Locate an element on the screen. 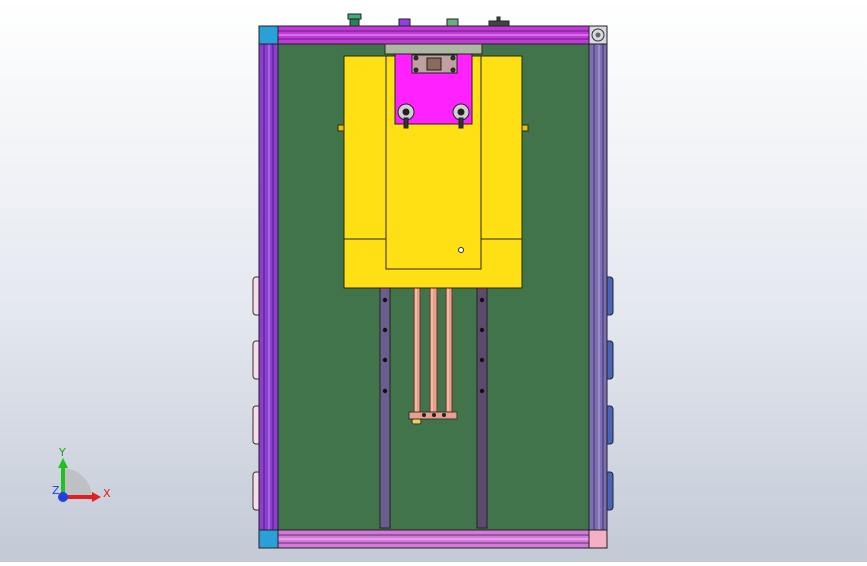 The image size is (867, 566). corner-block-bottom-right is located at coordinates (598, 539).